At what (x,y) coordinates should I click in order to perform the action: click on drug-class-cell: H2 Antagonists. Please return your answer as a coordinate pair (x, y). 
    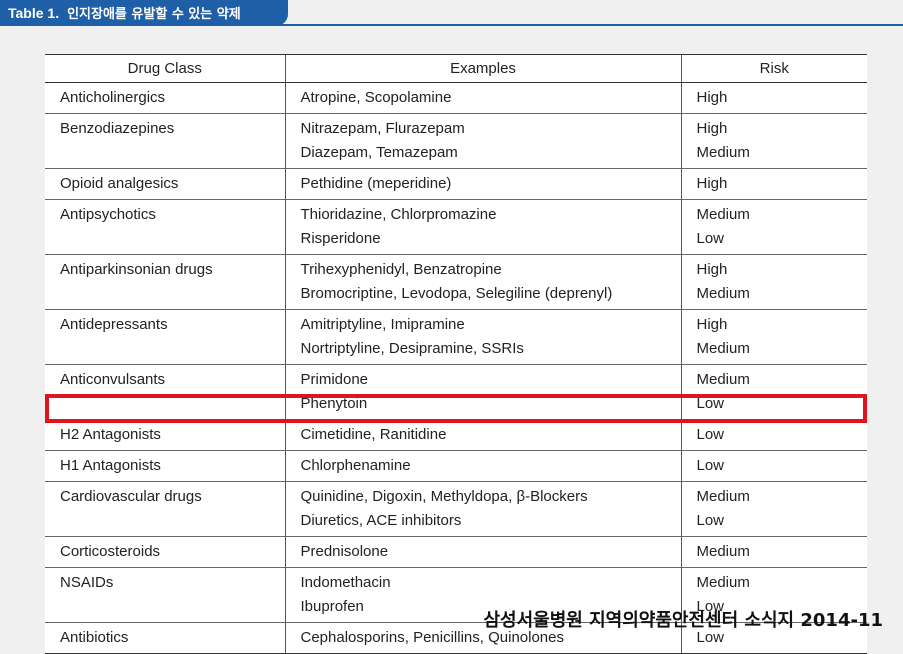
    Looking at the image, I should click on (165, 435).